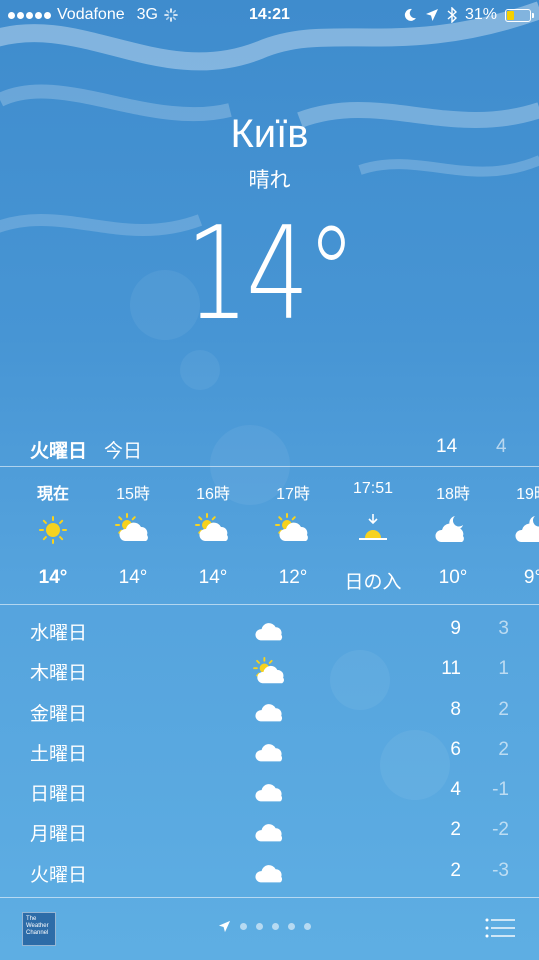  I want to click on today-summary-row: 火曜日 今日 14 4, so click(269, 448).